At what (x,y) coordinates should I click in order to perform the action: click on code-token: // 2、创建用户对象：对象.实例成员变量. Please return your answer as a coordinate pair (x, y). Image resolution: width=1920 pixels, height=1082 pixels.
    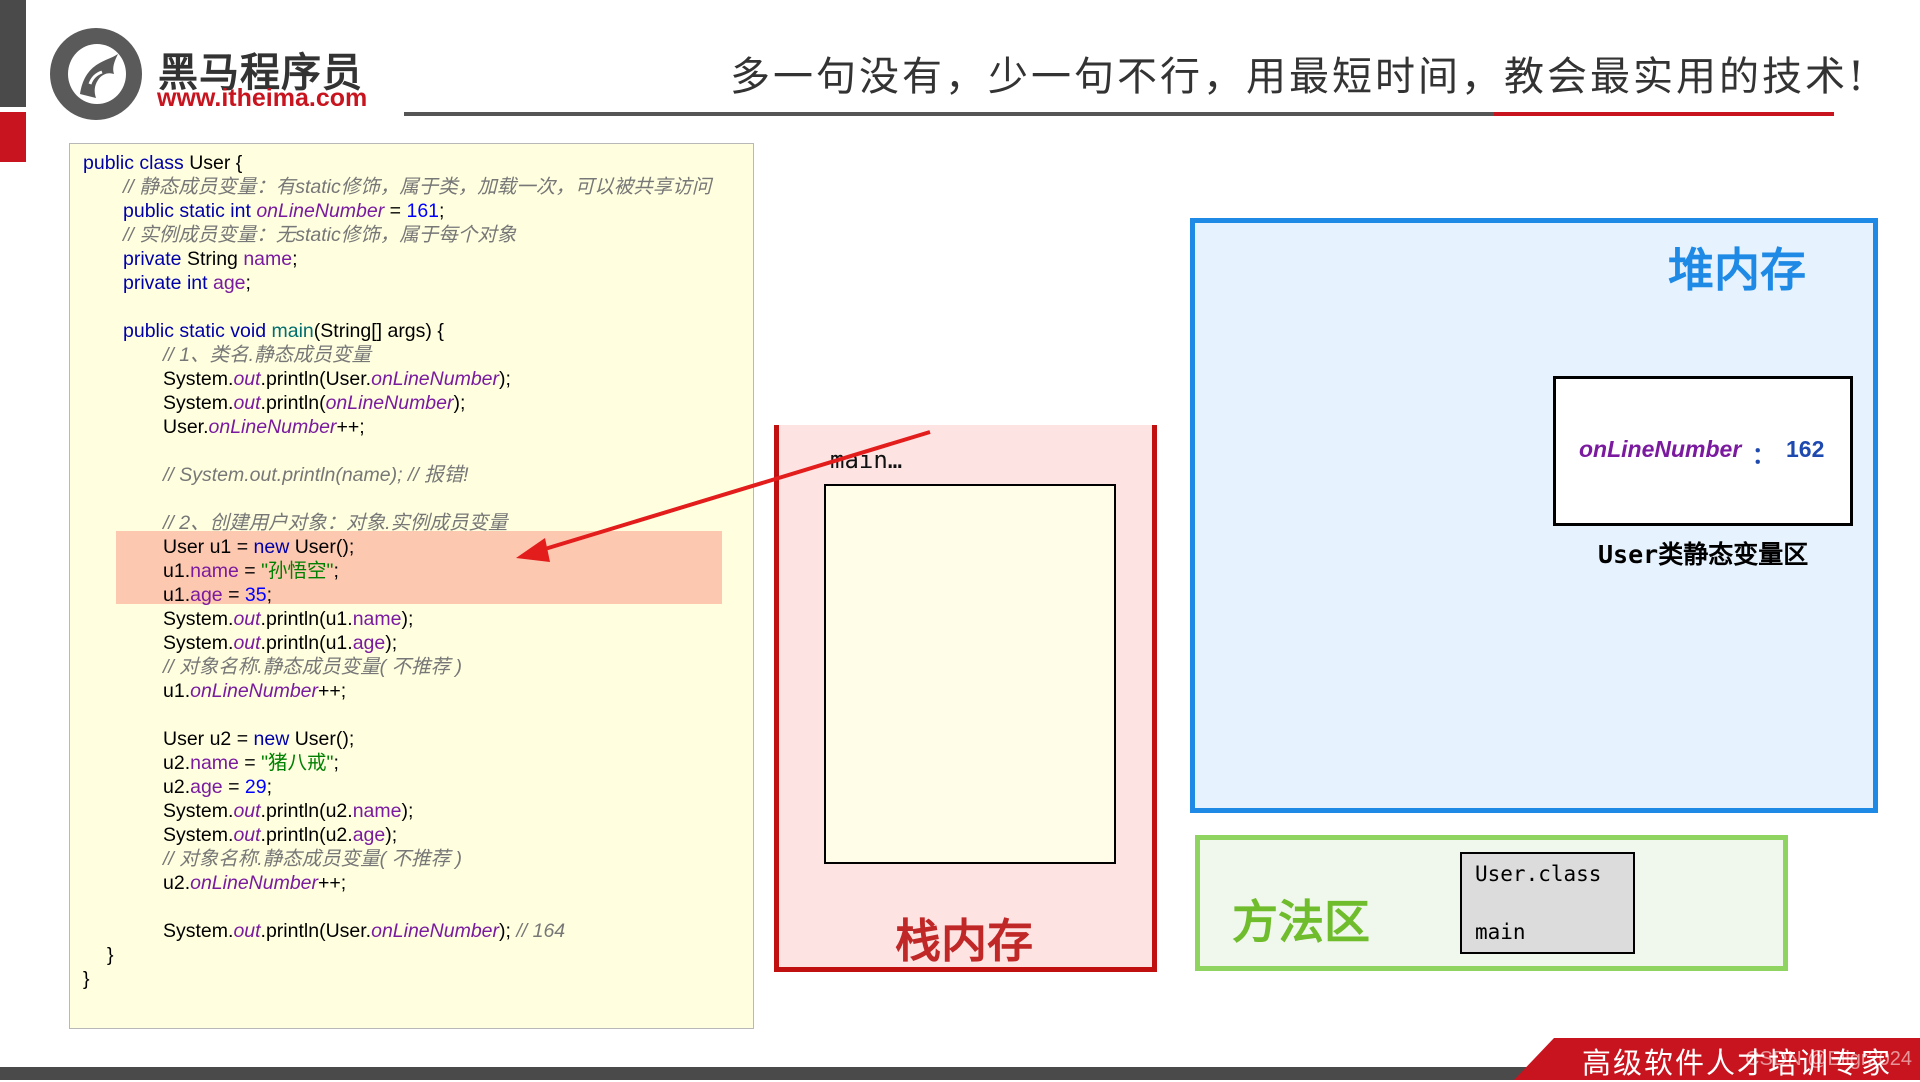
    Looking at the image, I should click on (335, 523).